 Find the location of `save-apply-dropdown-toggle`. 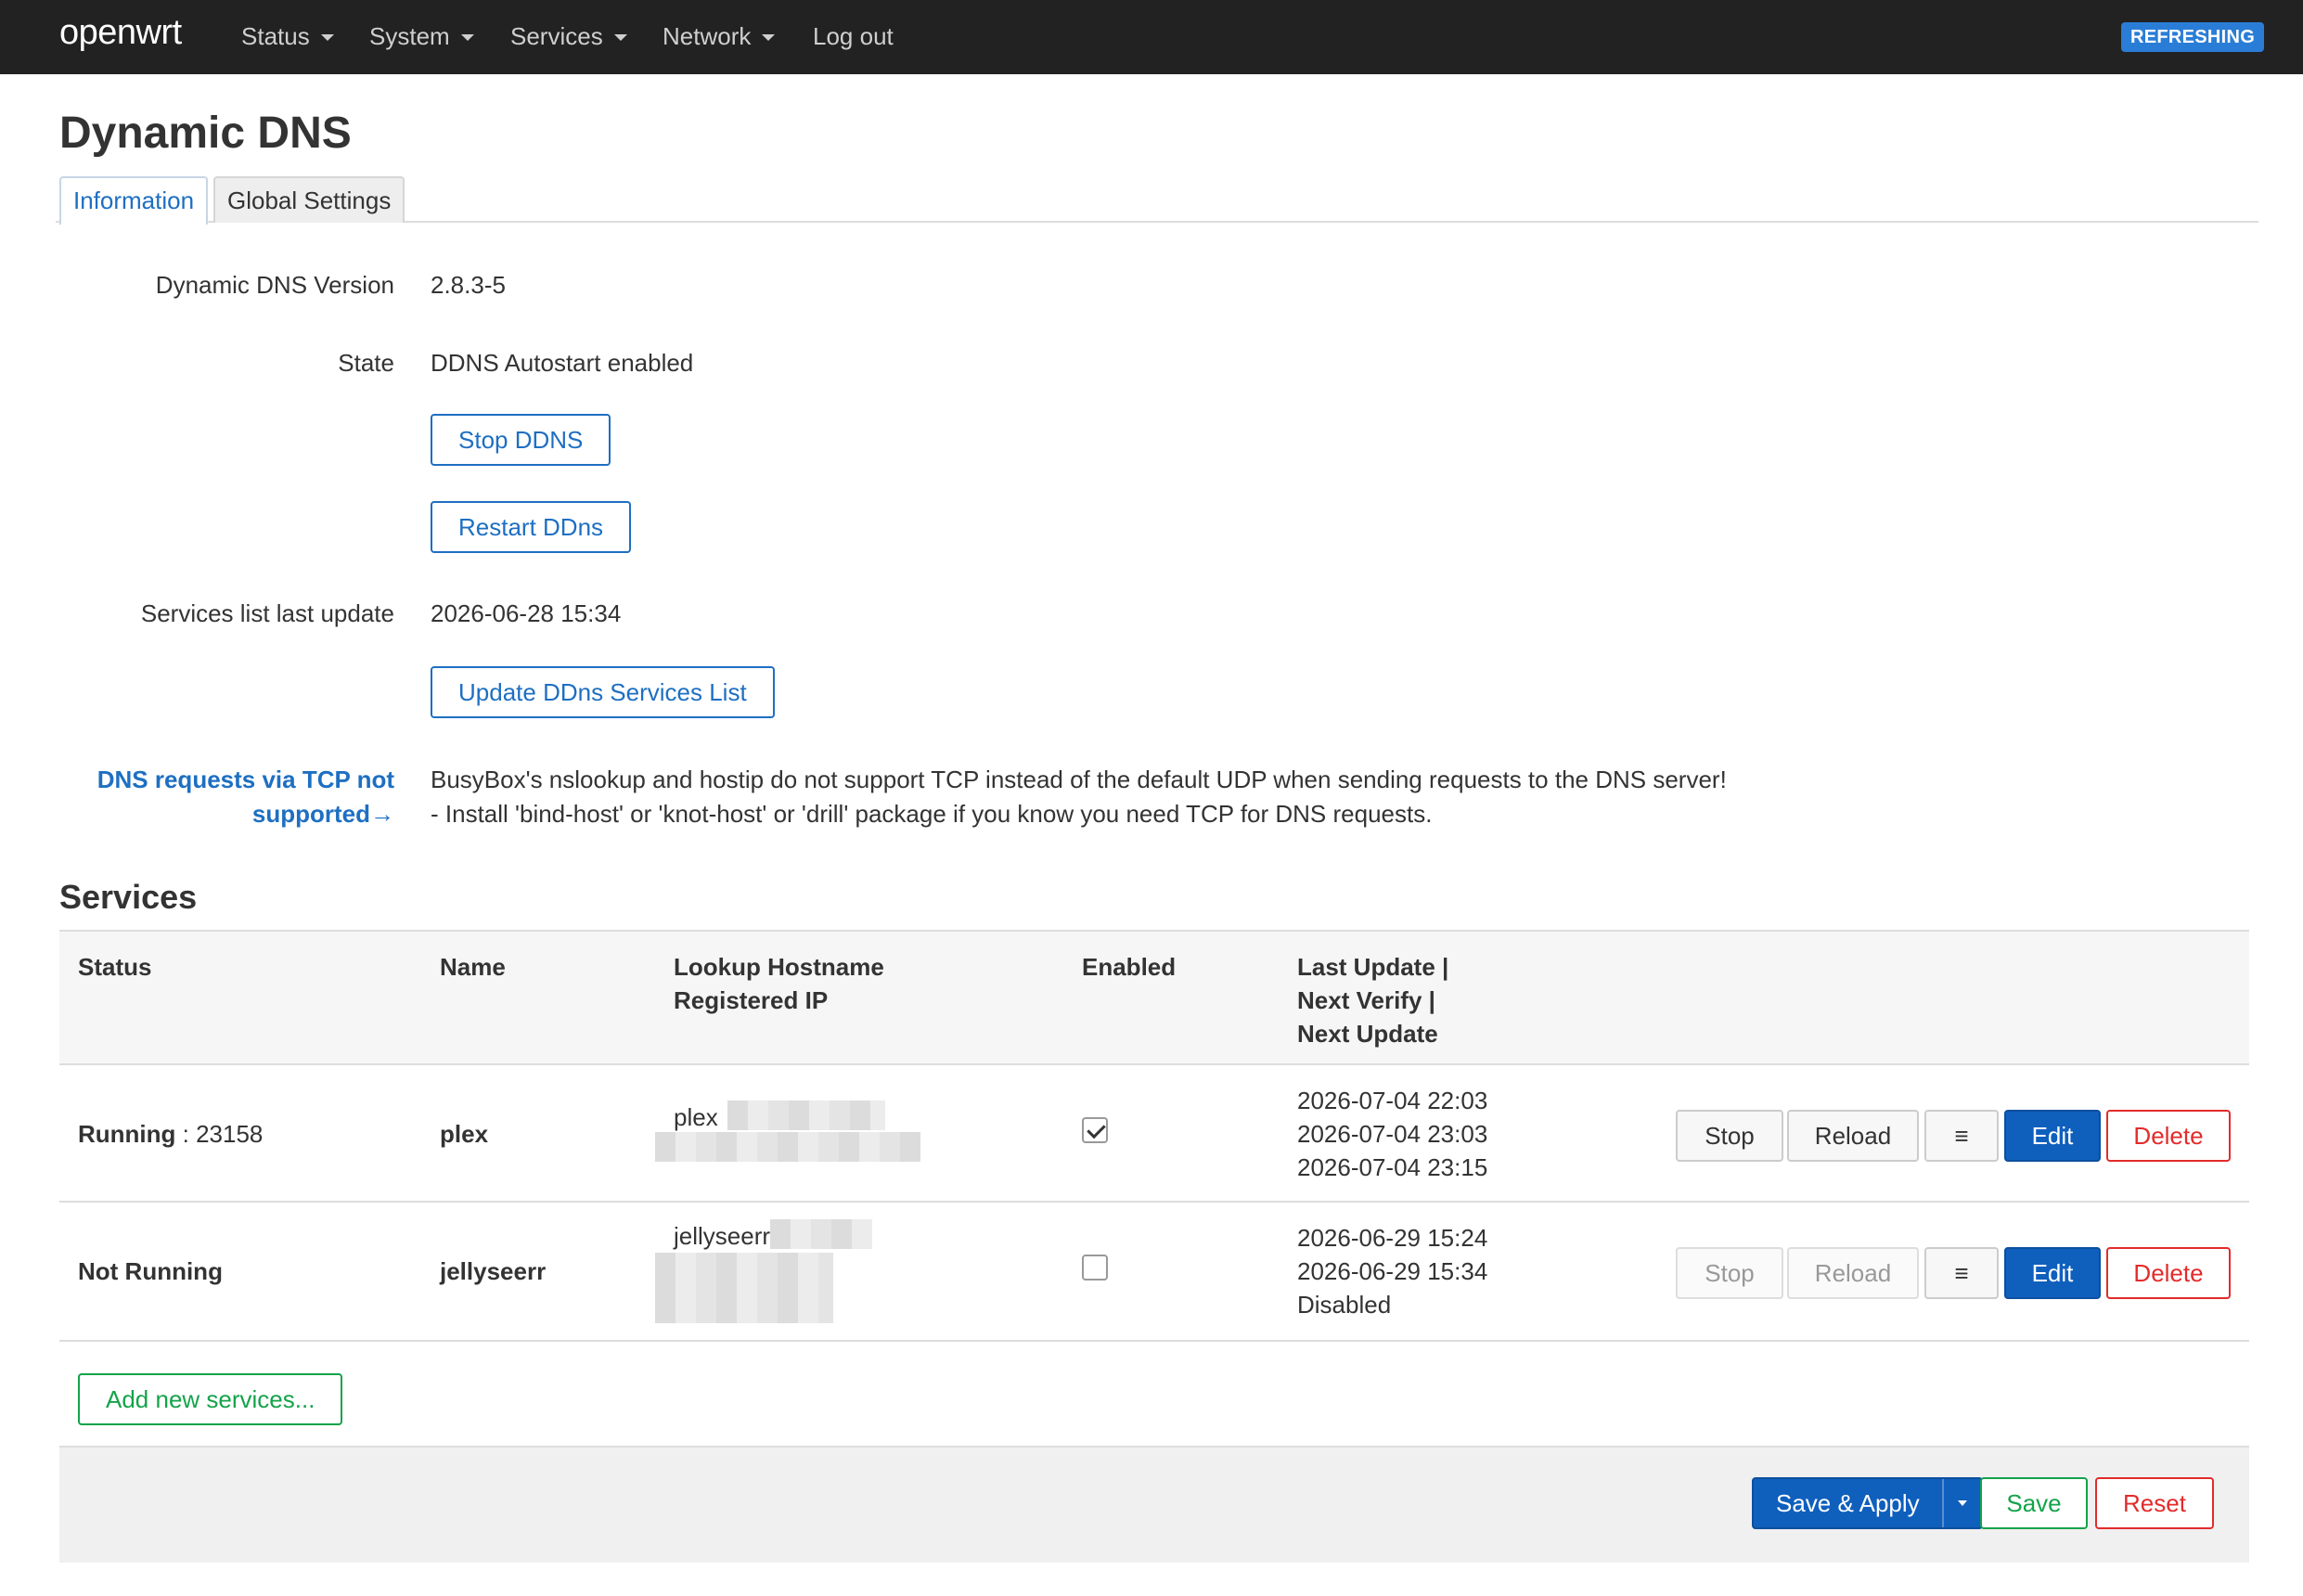

save-apply-dropdown-toggle is located at coordinates (1963, 1503).